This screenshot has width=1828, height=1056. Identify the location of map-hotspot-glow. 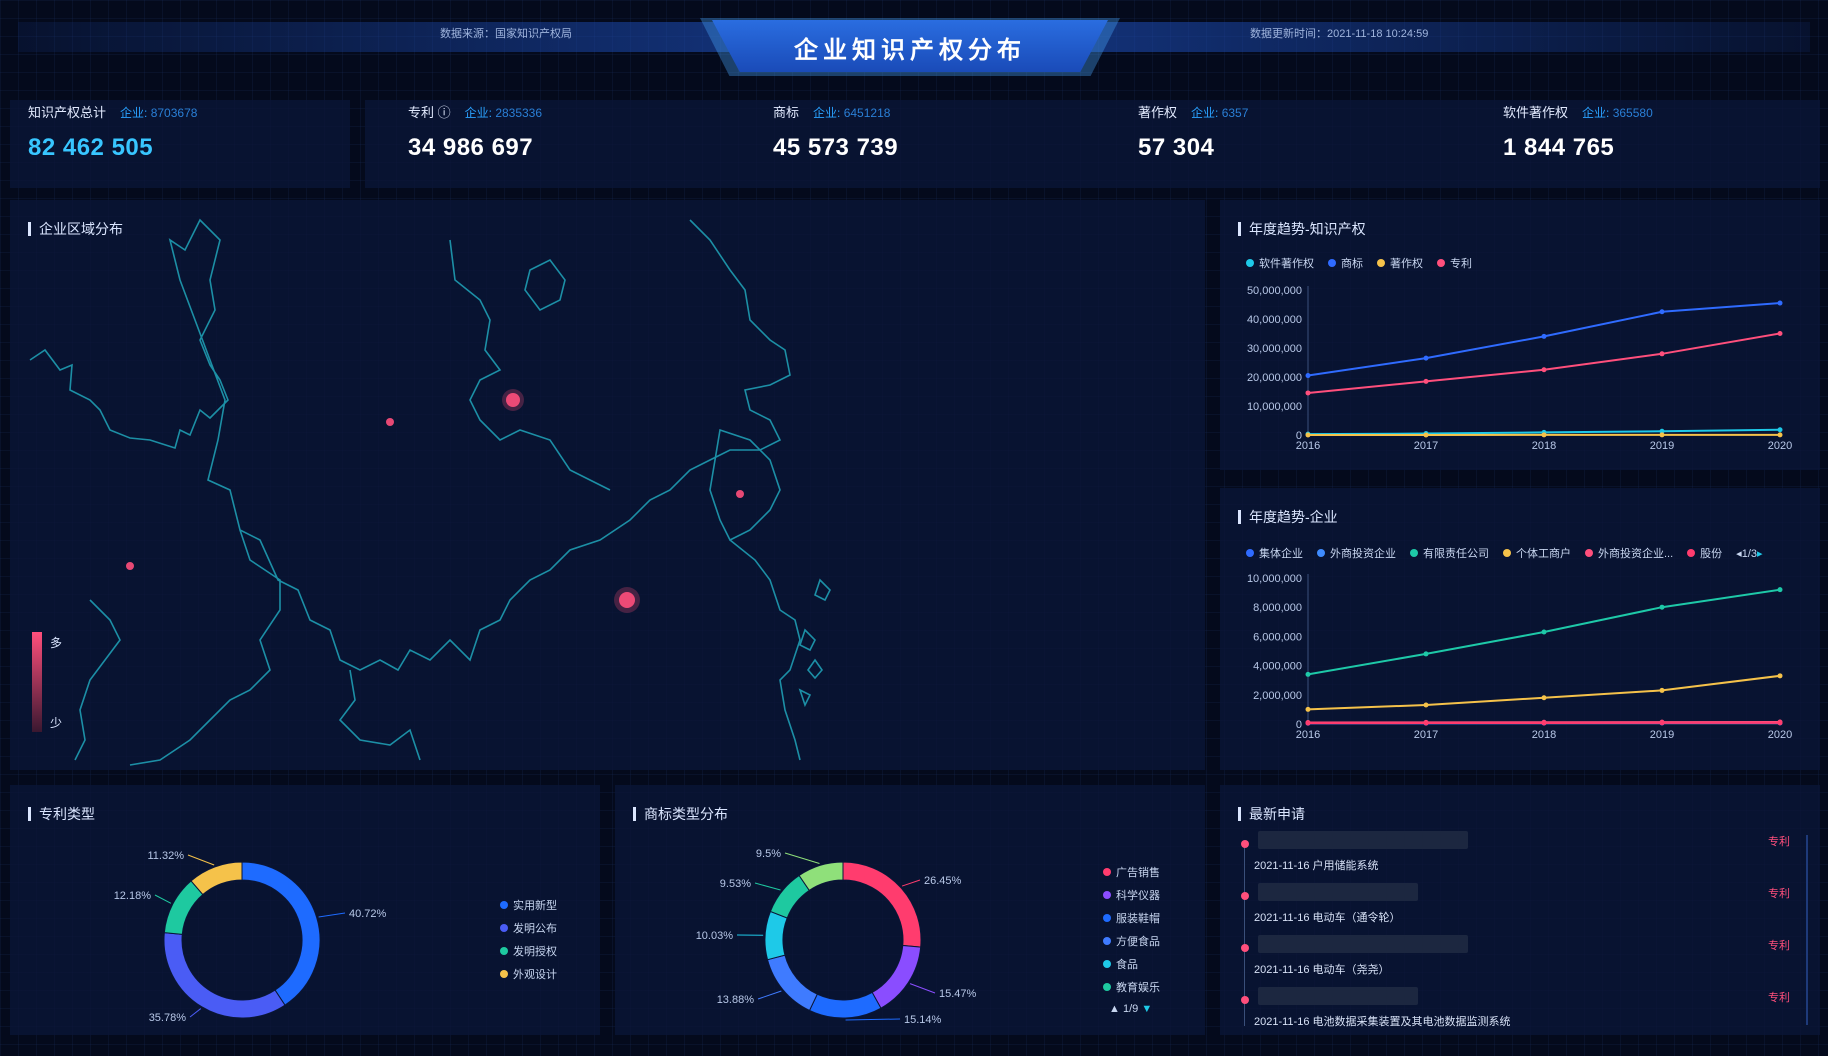
(627, 600).